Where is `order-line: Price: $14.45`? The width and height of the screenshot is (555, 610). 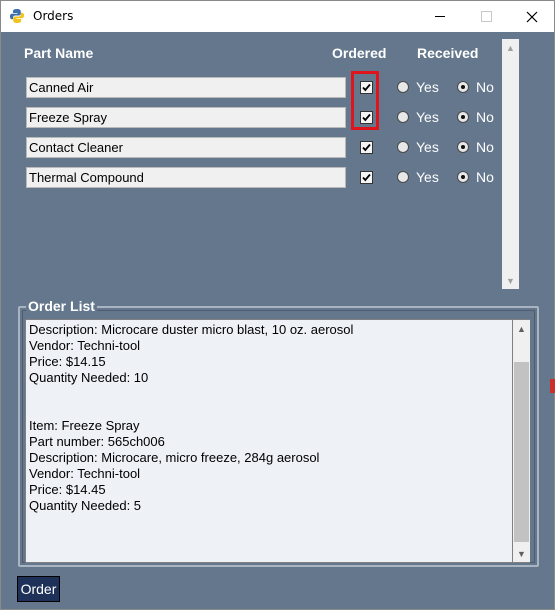
order-line: Price: $14.45 is located at coordinates (67, 489).